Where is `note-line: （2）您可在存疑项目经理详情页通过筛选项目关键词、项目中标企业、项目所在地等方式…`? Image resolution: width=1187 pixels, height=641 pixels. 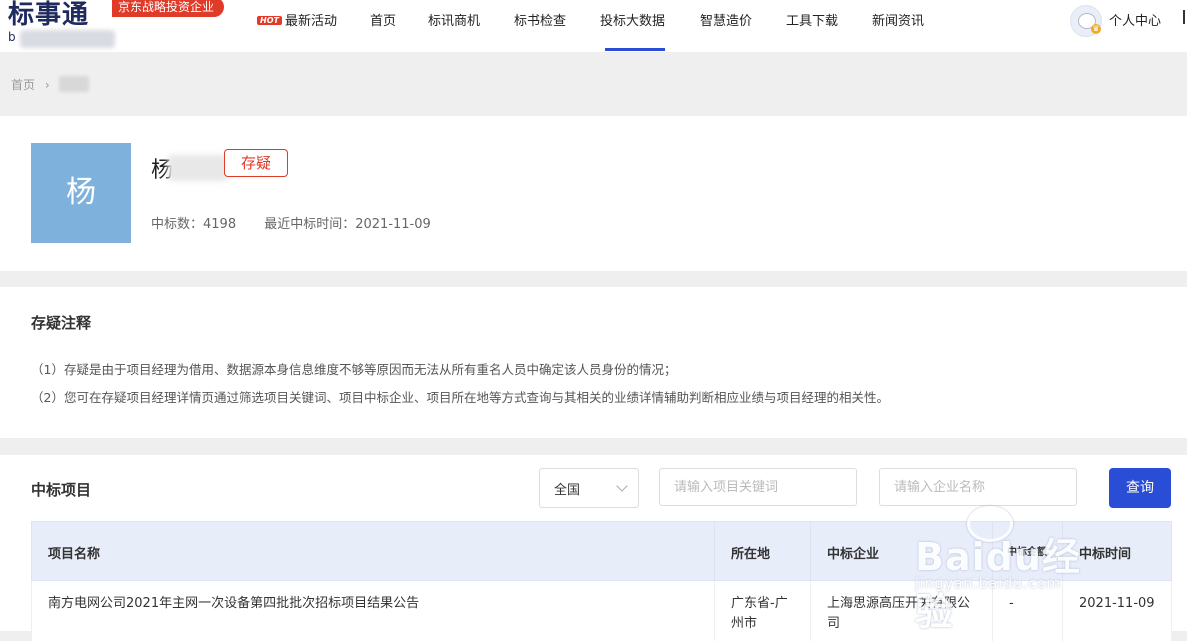
note-line: （2）您可在存疑项目经理详情页通过筛选项目关键词、项目中标企业、项目所在地等方式… is located at coordinates (460, 397).